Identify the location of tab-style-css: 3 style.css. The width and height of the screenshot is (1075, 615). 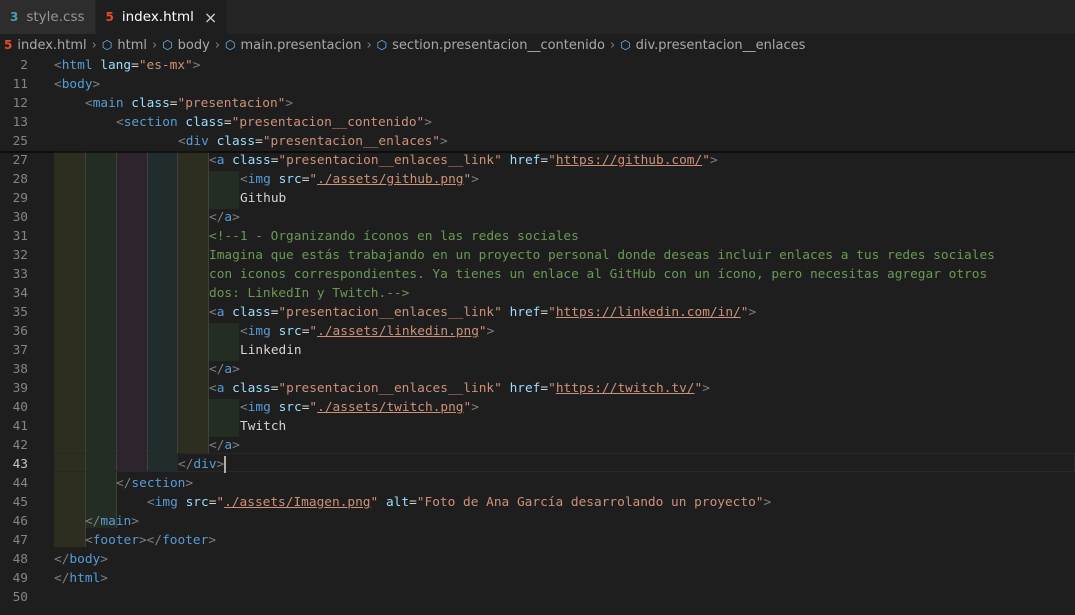
(48, 17).